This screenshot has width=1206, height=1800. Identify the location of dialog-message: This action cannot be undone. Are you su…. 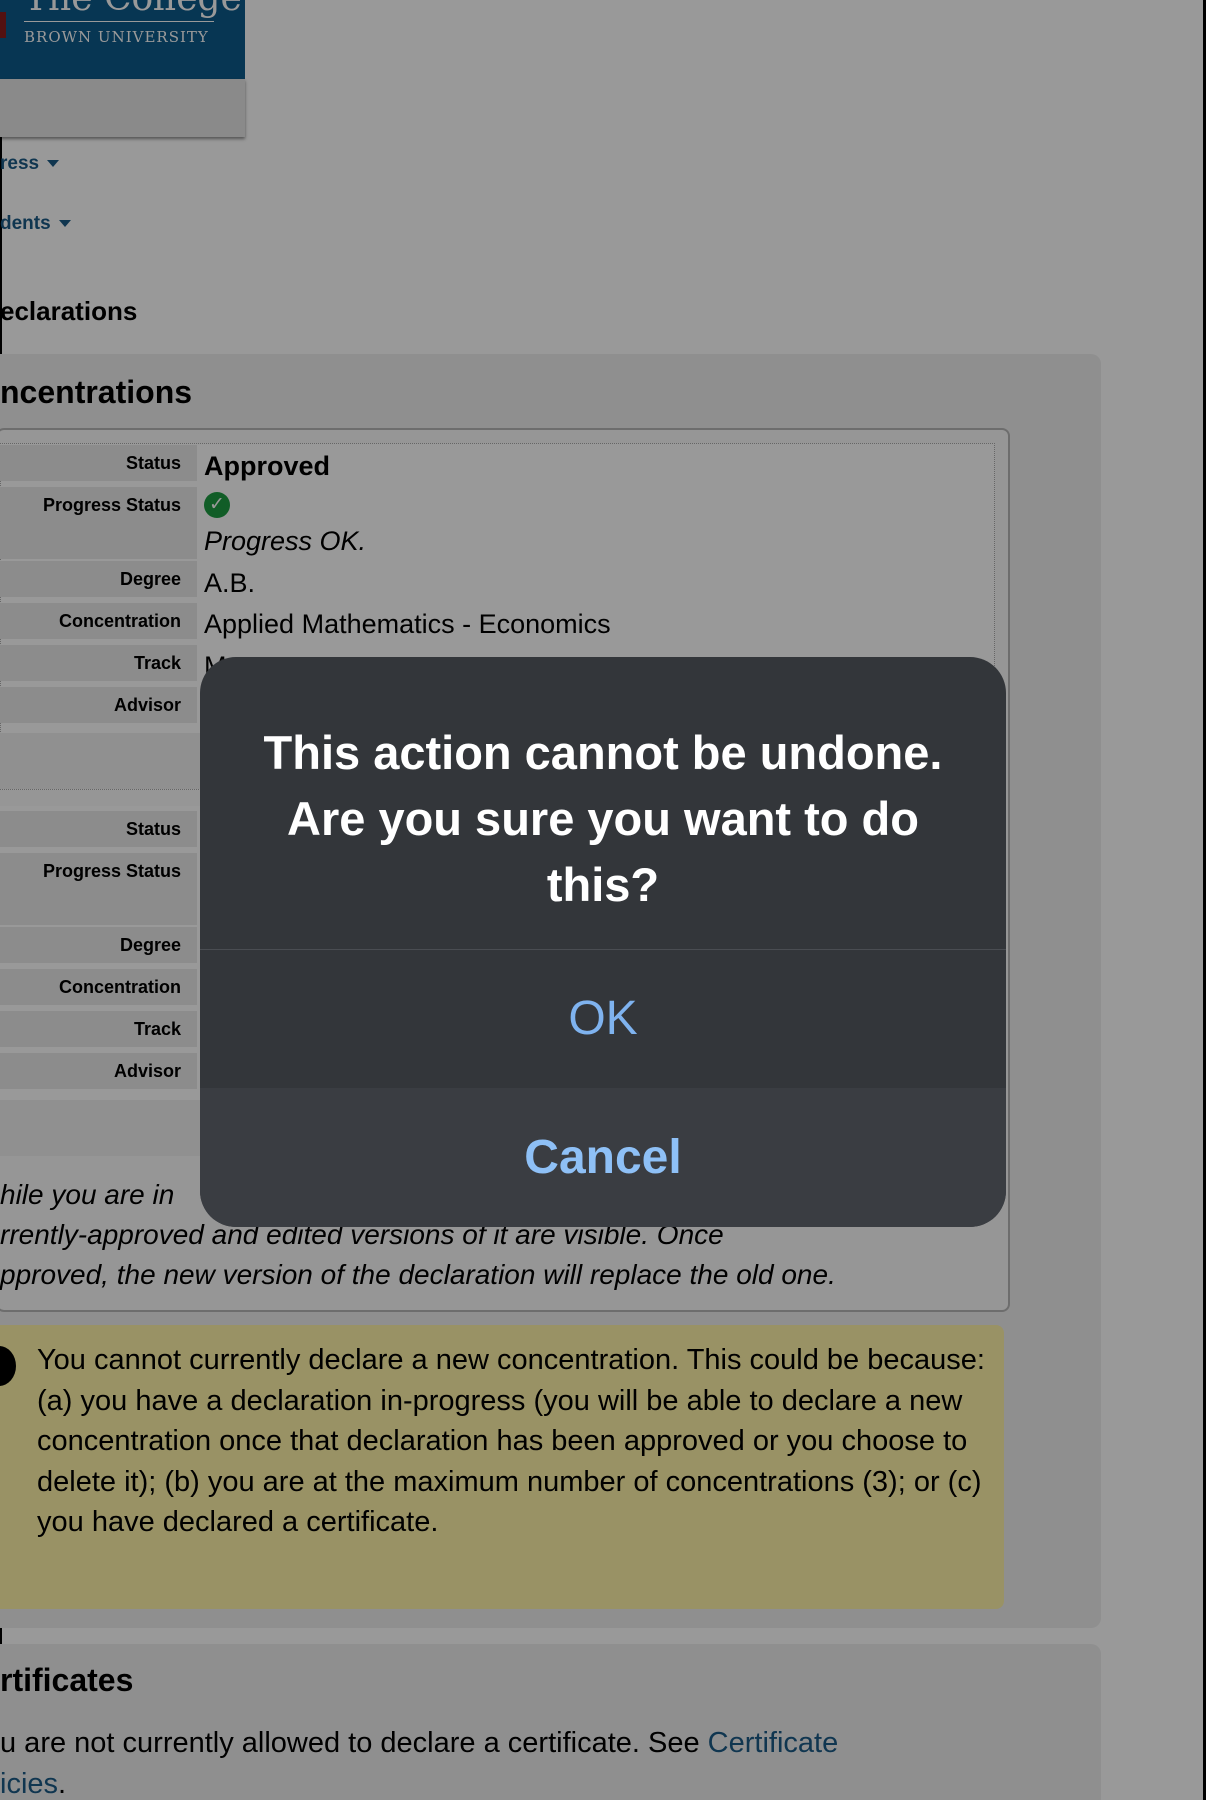
(603, 818).